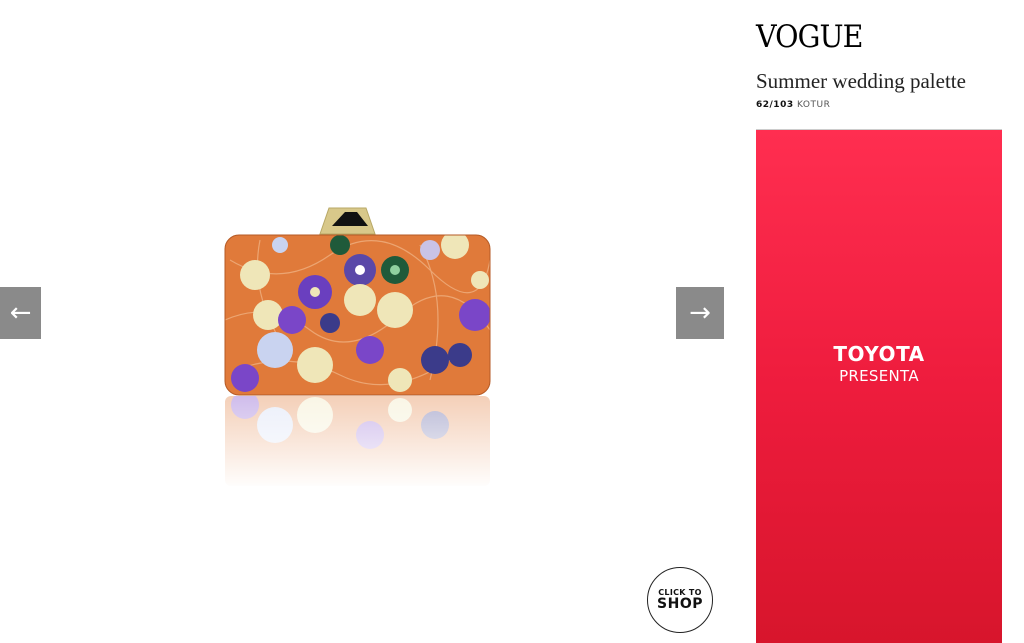 Image resolution: width=1024 pixels, height=643 pixels. What do you see at coordinates (360, 348) in the screenshot?
I see `clutch-bag-illustration` at bounding box center [360, 348].